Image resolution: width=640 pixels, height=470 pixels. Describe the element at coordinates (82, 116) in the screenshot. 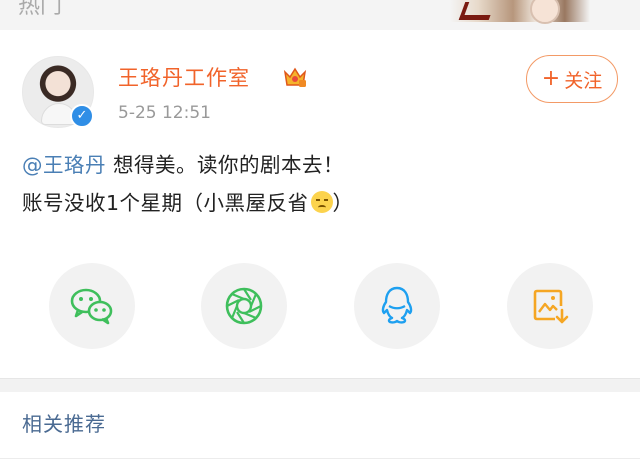

I see `verified-badge-icon: ✓` at that location.